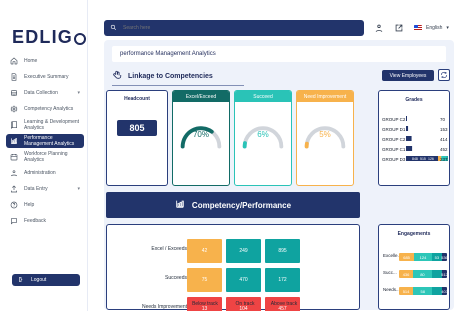 Image resolution: width=459 pixels, height=311 pixels. I want to click on gauge-percent: 5%, so click(325, 134).